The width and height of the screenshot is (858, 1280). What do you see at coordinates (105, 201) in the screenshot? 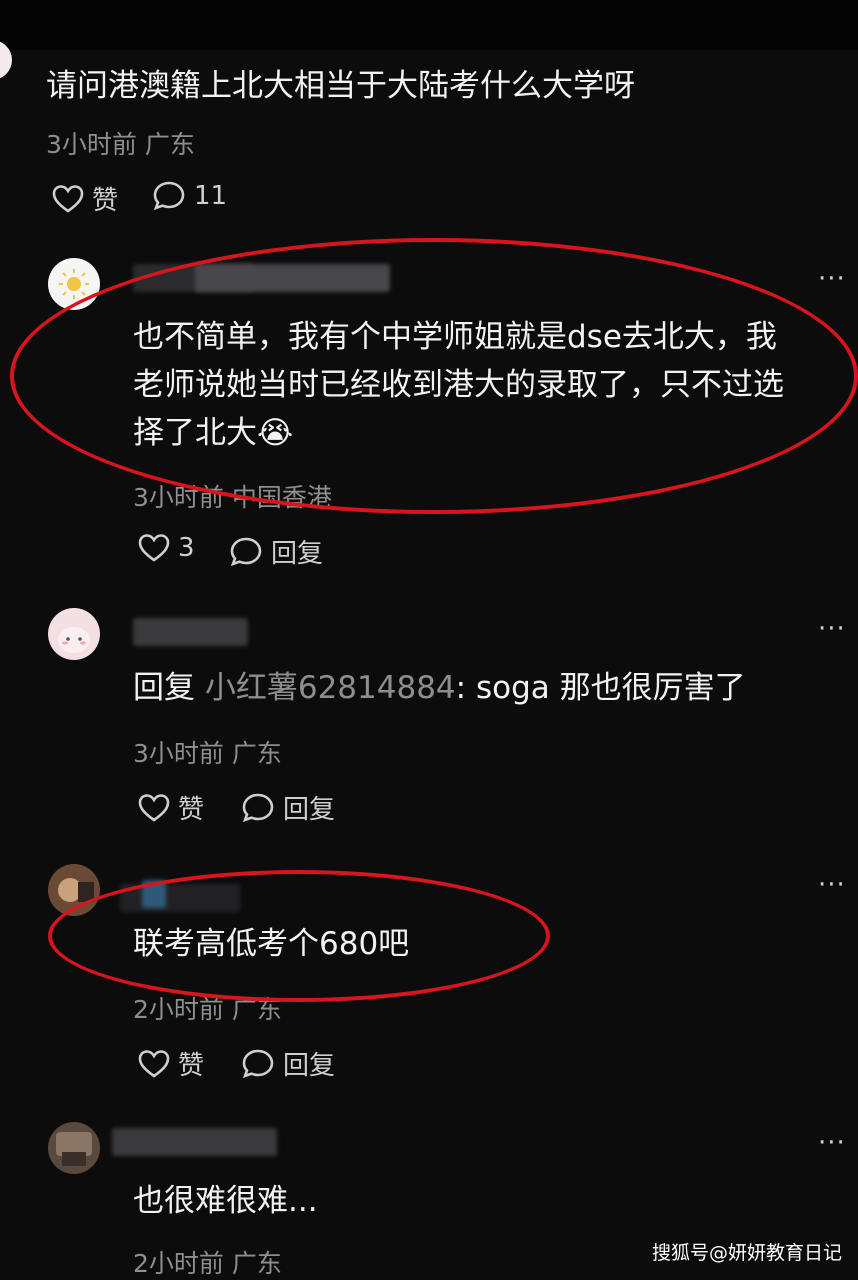
I see `post-like-label: 赞` at bounding box center [105, 201].